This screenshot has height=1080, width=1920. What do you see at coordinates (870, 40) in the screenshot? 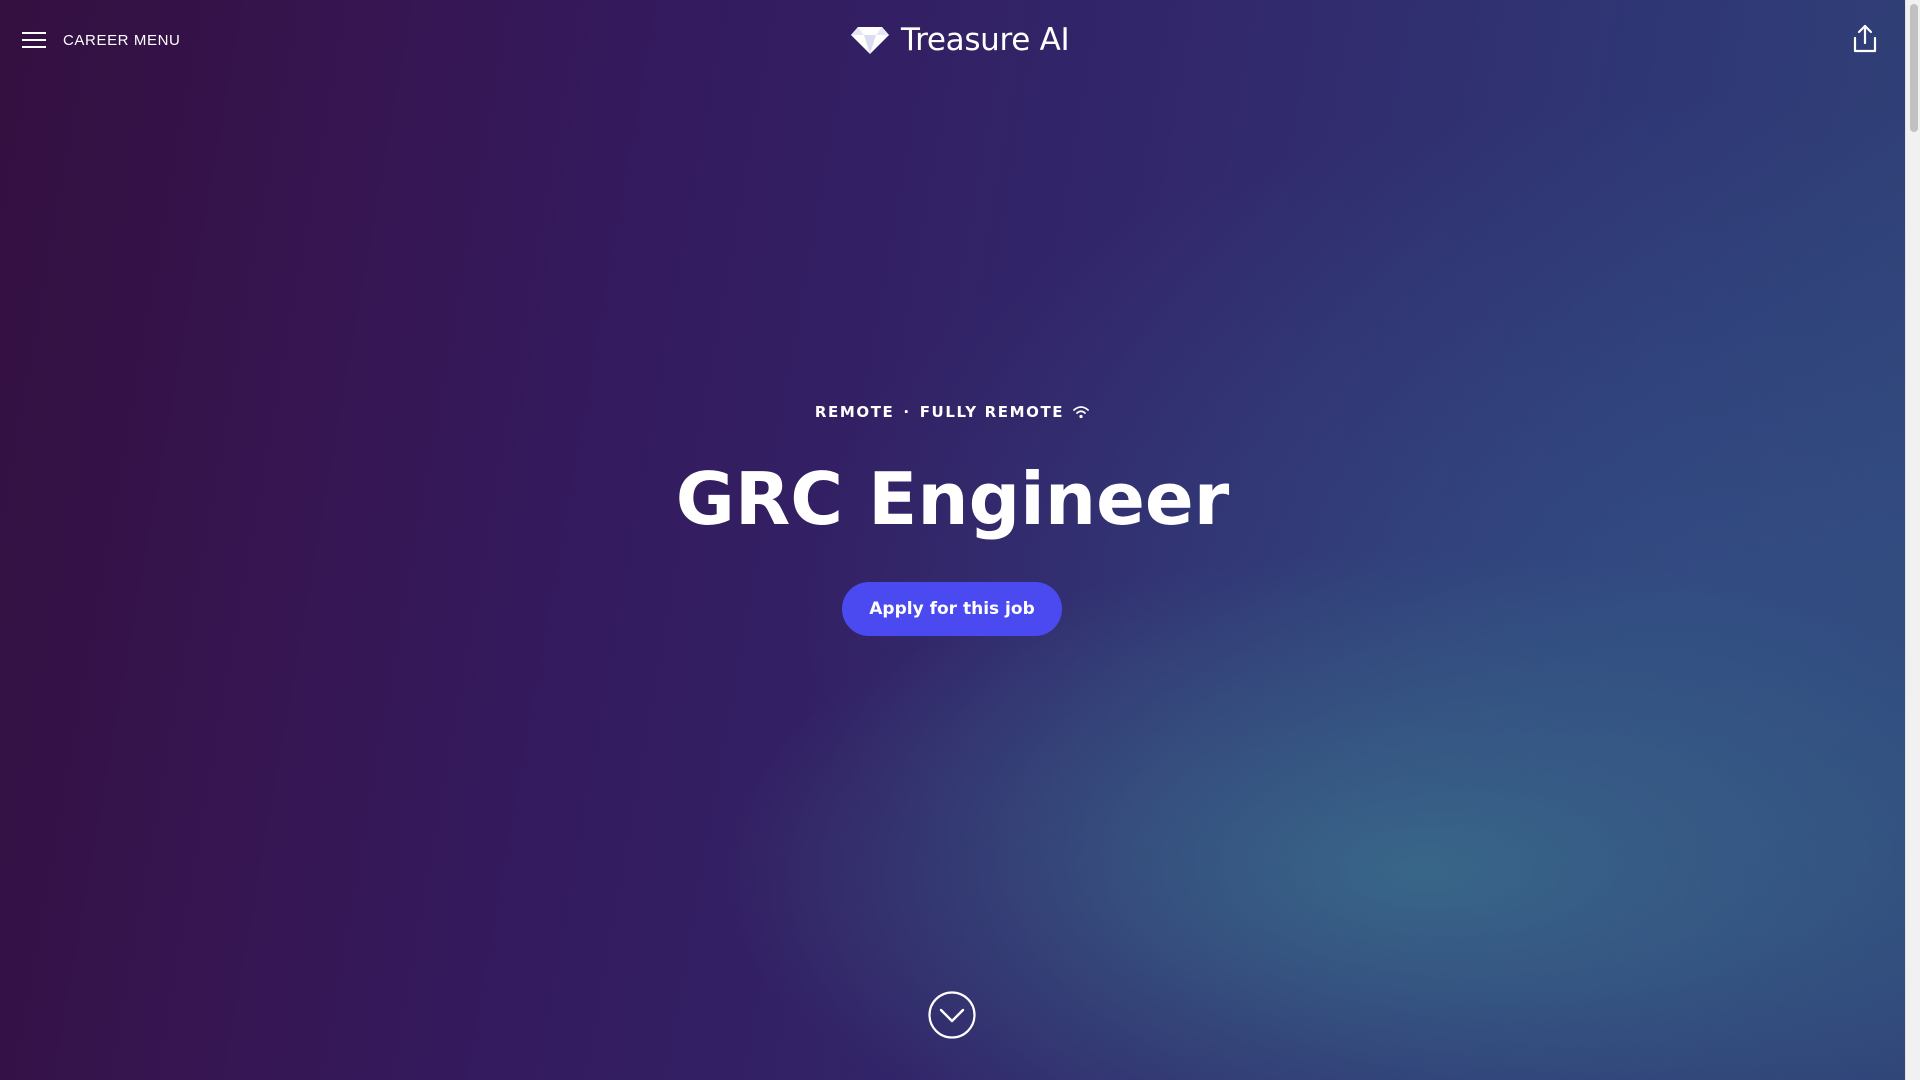
I see `diamond-logo-icon` at bounding box center [870, 40].